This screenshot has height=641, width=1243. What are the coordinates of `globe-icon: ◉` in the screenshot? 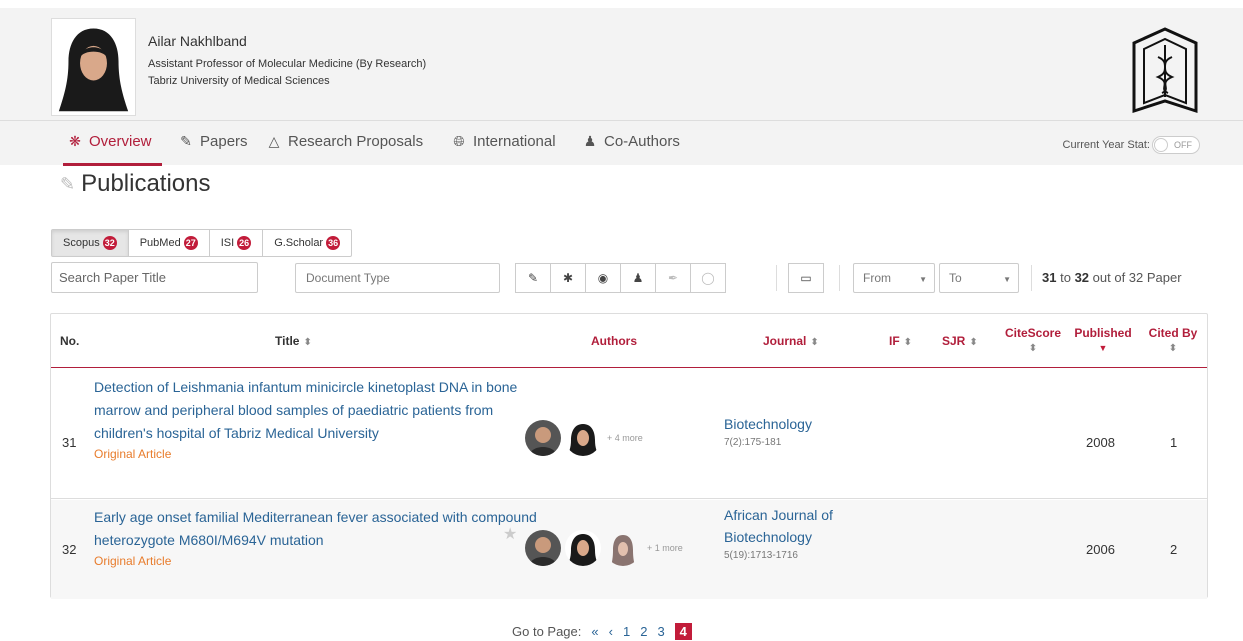 It's located at (603, 278).